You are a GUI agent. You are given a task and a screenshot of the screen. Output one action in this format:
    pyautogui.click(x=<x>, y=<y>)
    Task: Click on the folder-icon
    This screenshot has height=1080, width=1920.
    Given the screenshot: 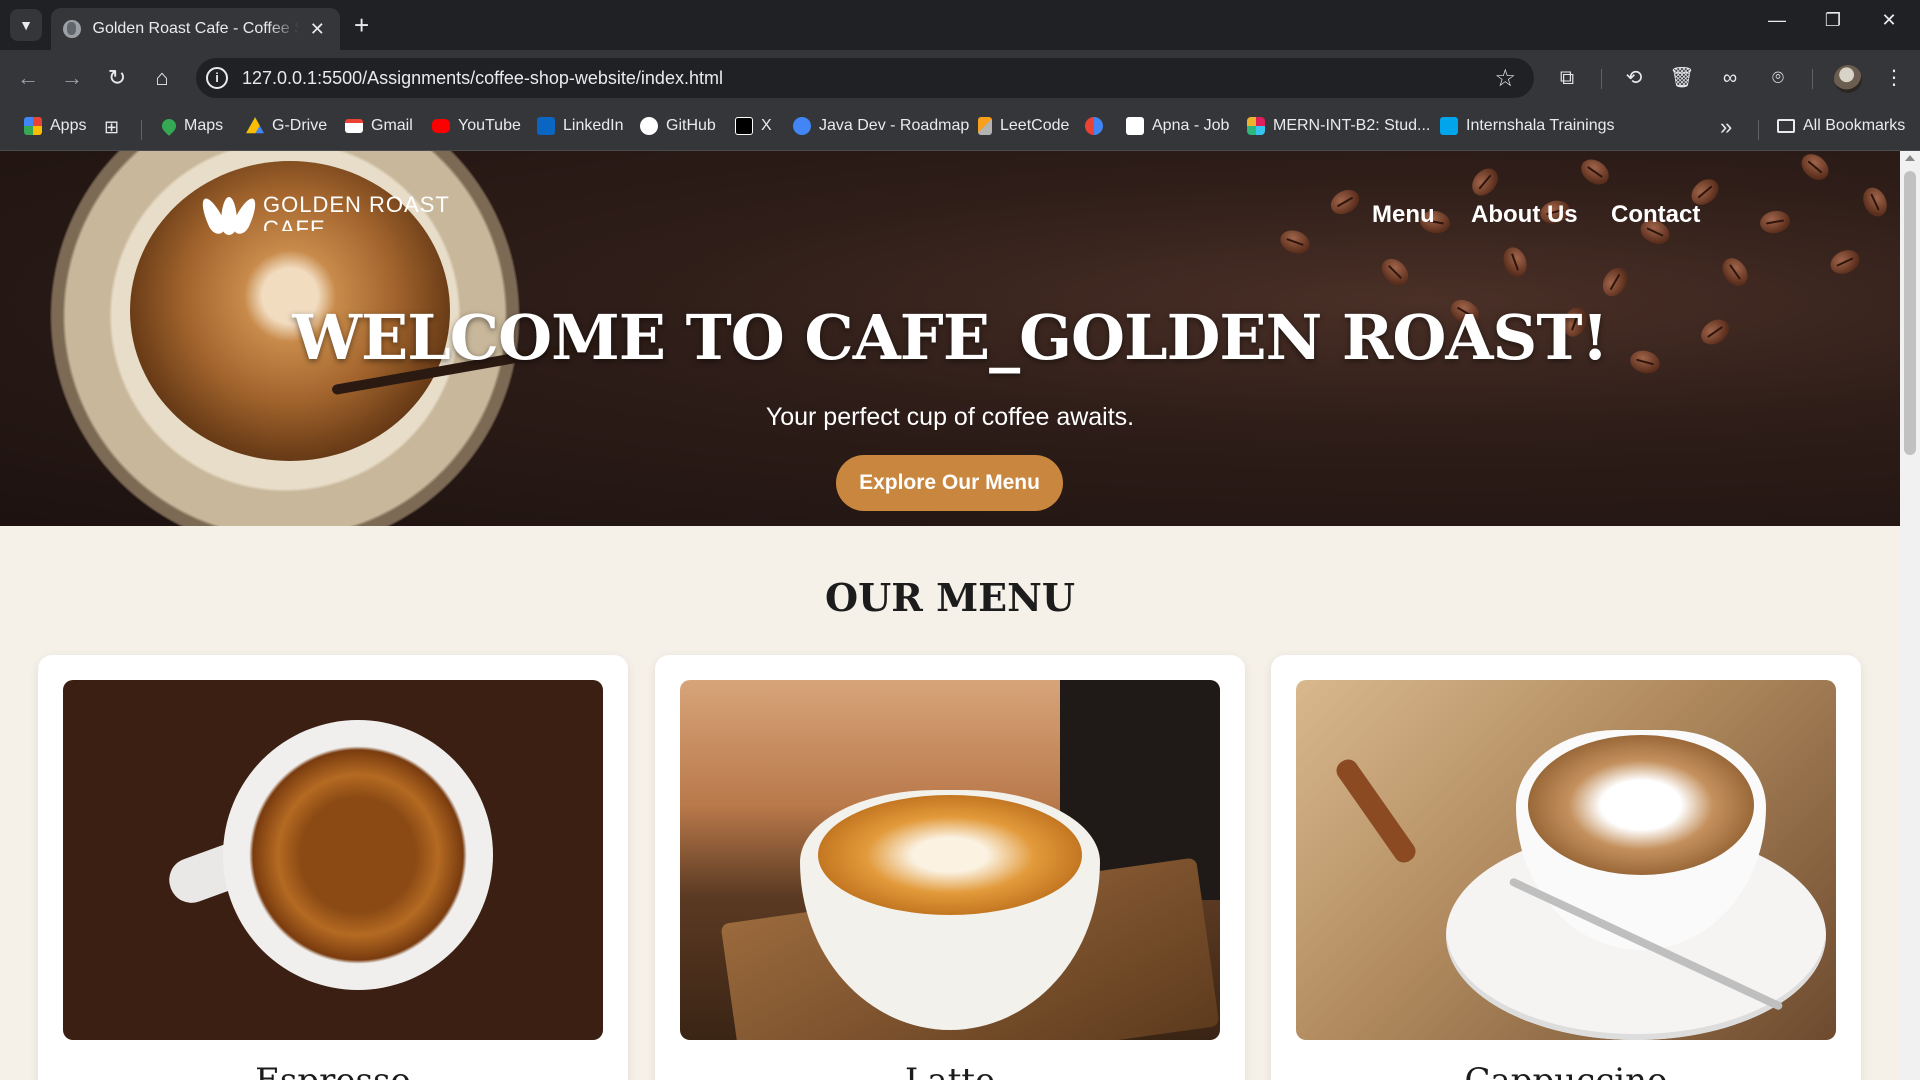 What is the action you would take?
    pyautogui.click(x=1786, y=126)
    